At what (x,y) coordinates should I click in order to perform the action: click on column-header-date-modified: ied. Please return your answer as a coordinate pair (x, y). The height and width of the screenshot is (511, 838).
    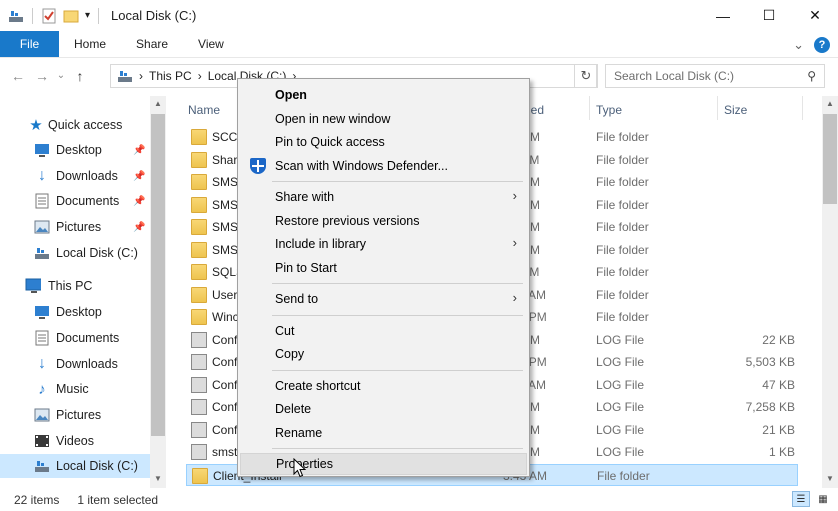
    Looking at the image, I should click on (536, 110).